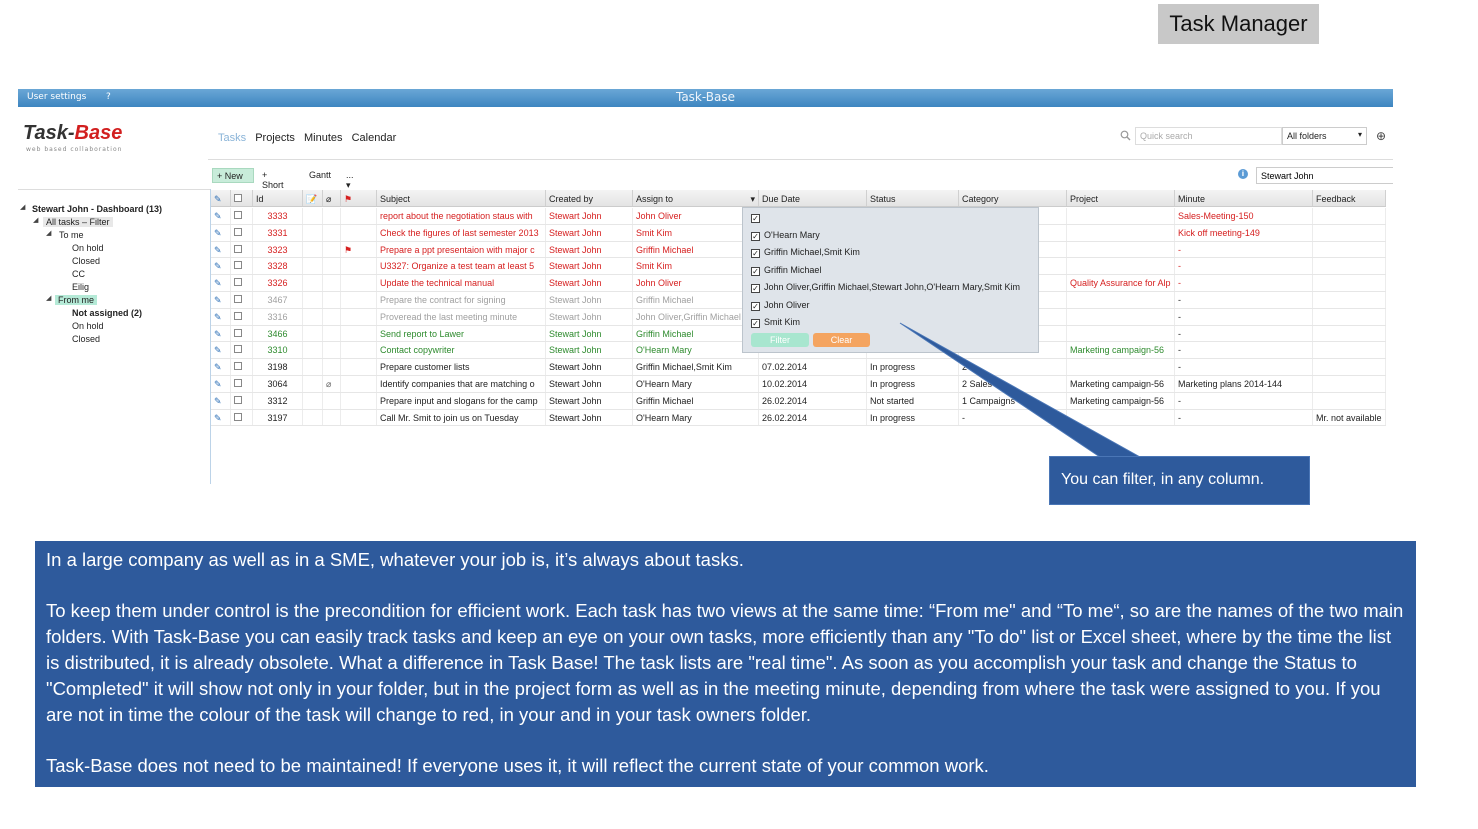 The image size is (1478, 829). Describe the element at coordinates (805, 252) in the screenshot. I see `filter-option: ✓ Griffin Michael,Smit Kim` at that location.